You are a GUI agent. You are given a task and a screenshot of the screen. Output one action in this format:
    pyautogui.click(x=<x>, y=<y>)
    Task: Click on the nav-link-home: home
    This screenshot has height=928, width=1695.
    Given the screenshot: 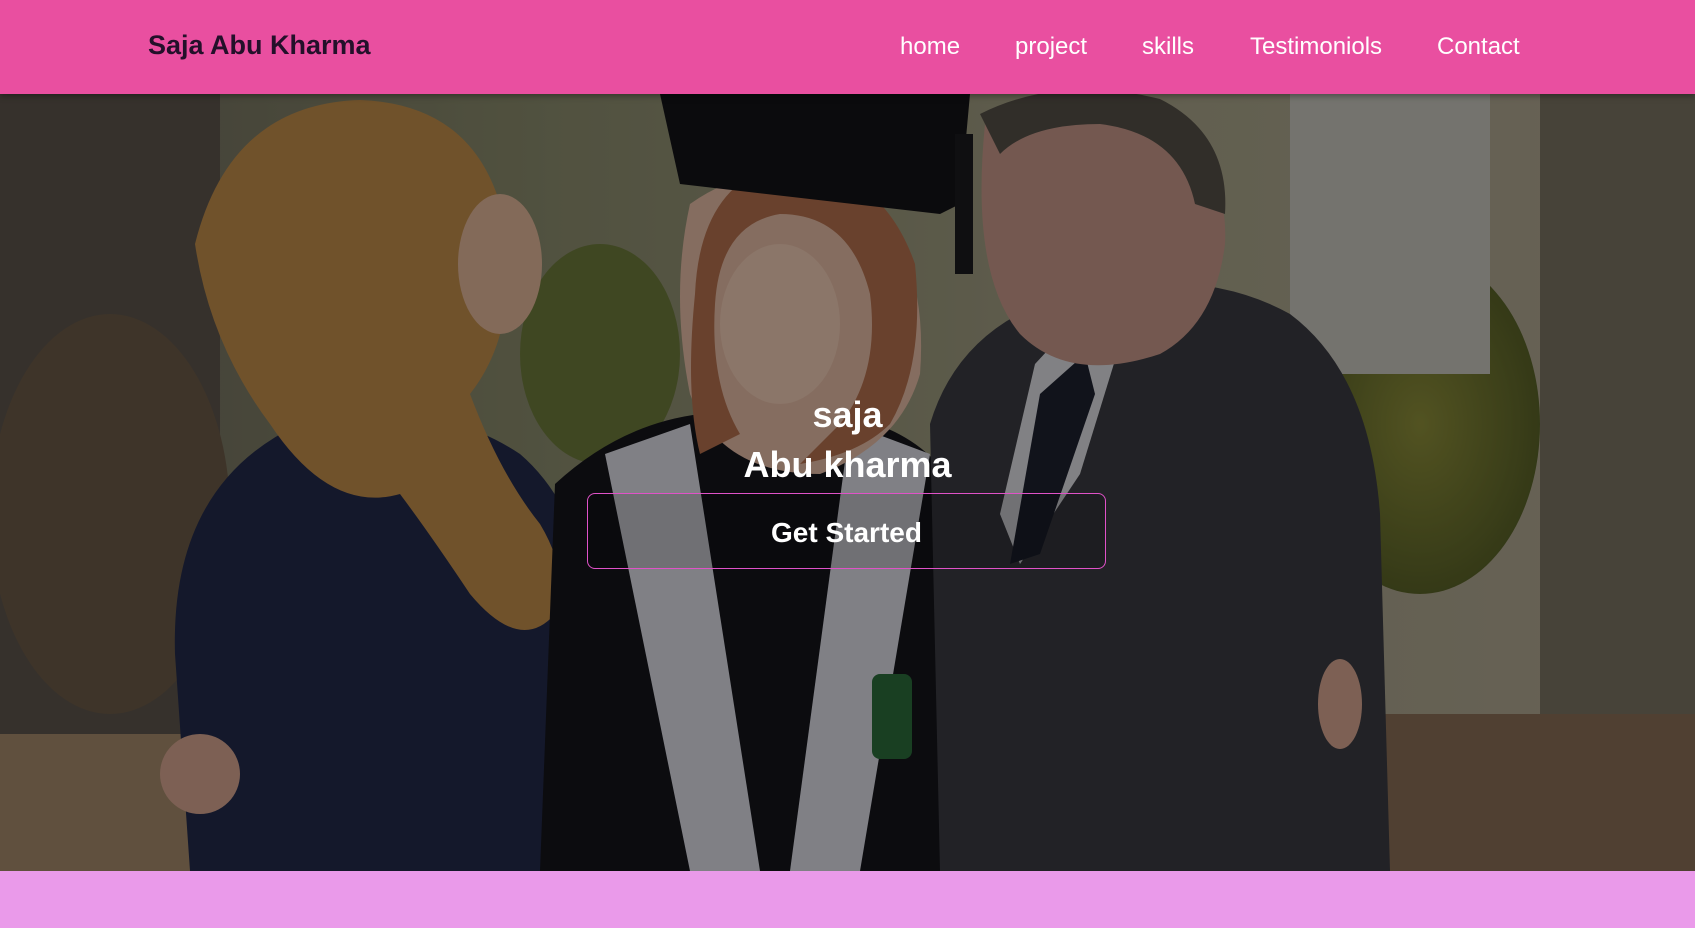 What is the action you would take?
    pyautogui.click(x=930, y=47)
    